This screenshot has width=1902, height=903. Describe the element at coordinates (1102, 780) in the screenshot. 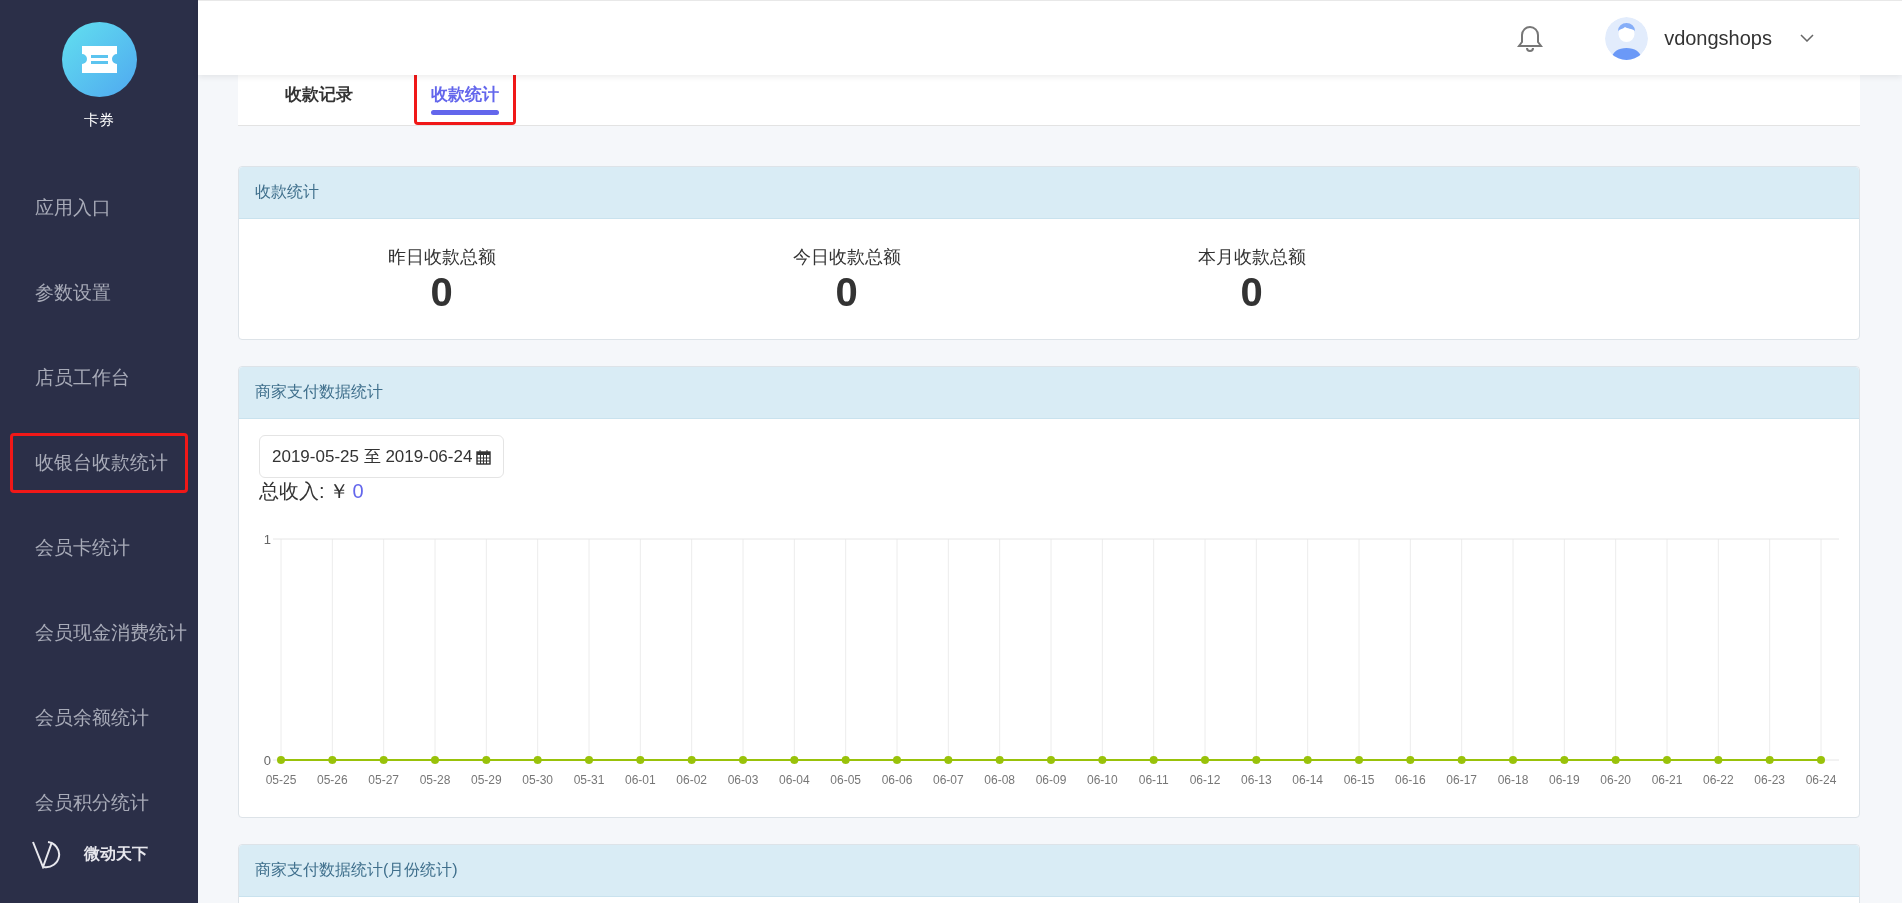

I see `x-tick-label: 06-10` at that location.